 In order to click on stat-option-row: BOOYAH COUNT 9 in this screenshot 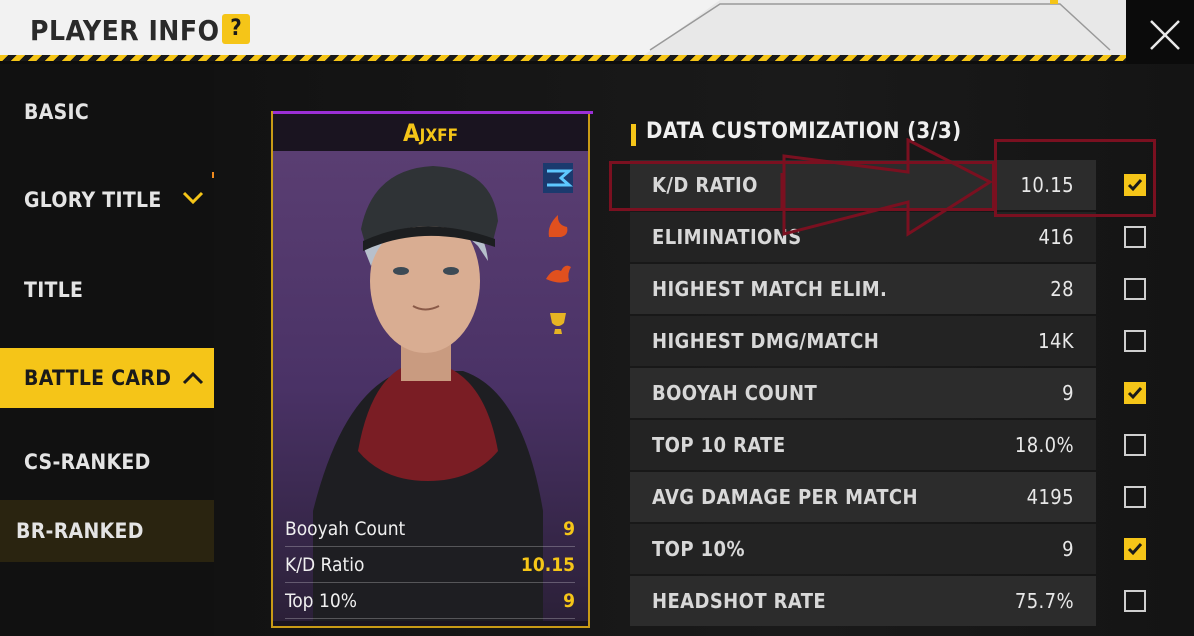, I will do `click(863, 393)`.